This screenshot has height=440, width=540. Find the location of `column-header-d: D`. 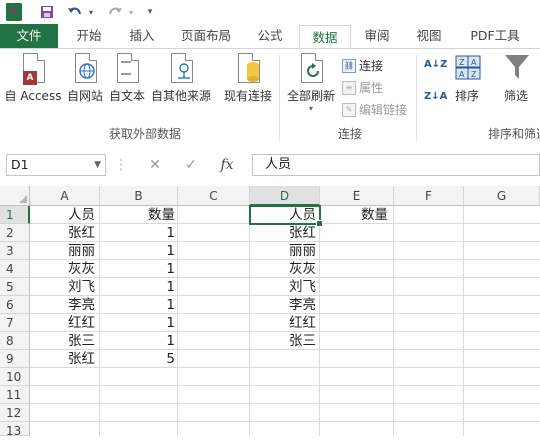

column-header-d: D is located at coordinates (285, 196).